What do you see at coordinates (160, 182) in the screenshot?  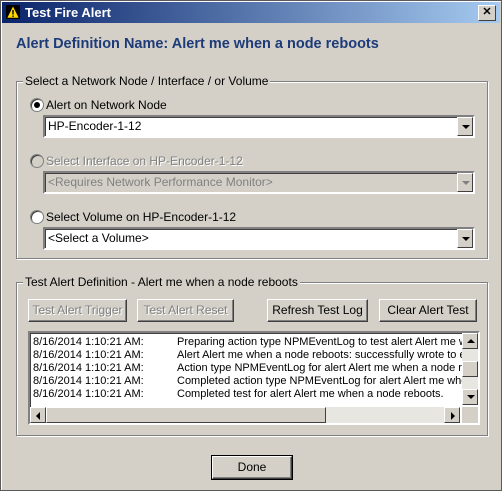 I see `interface-value: <Requires Network Performance Monitor>` at bounding box center [160, 182].